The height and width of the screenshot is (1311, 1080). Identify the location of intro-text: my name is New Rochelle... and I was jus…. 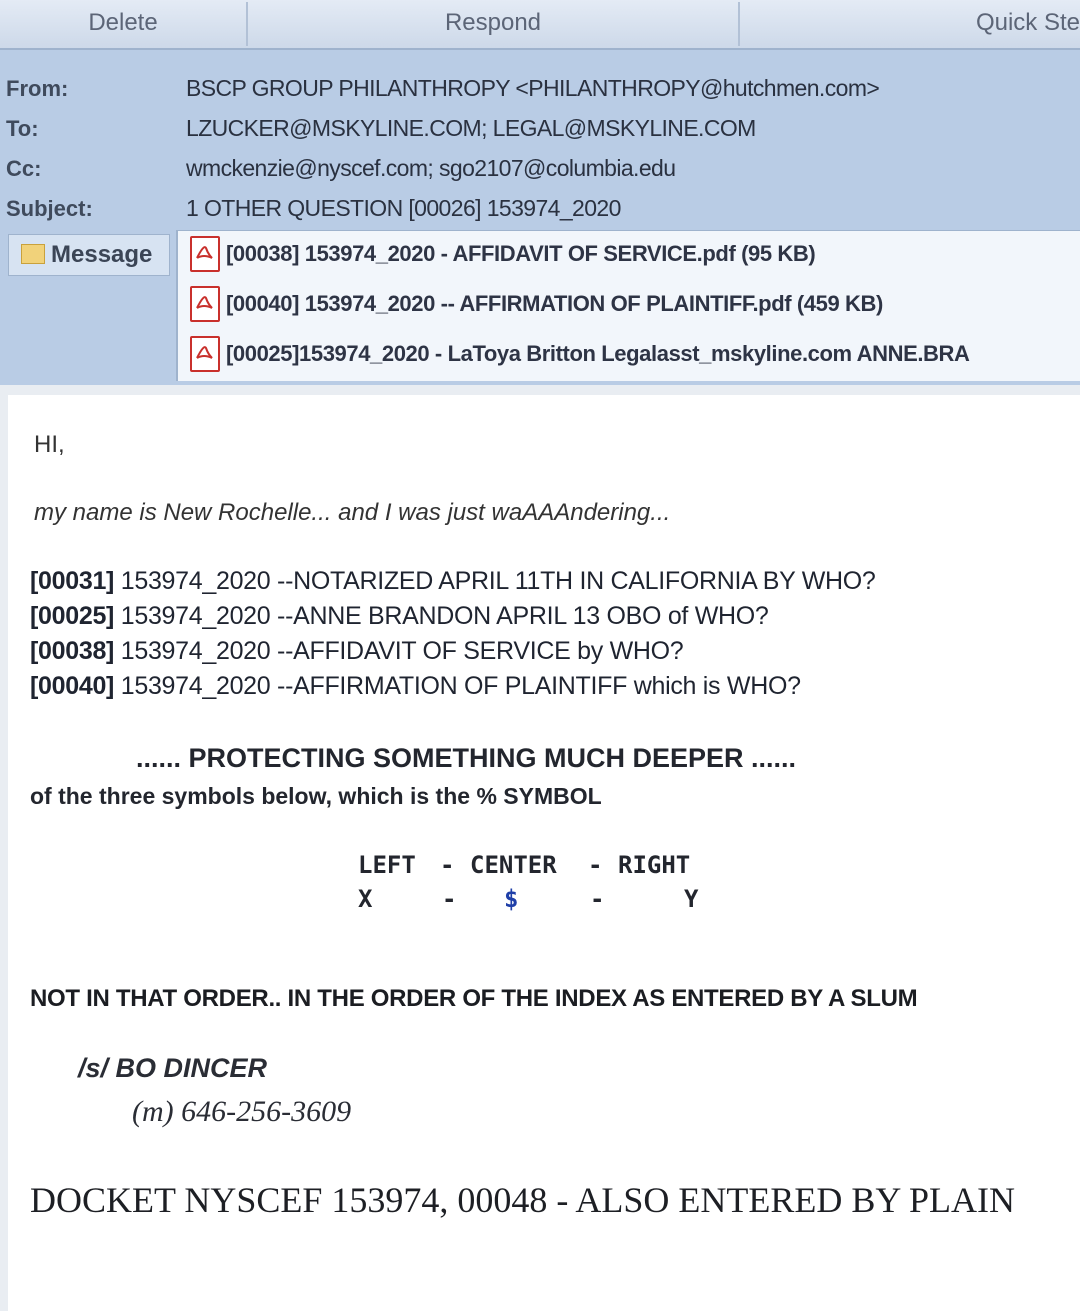
(352, 512).